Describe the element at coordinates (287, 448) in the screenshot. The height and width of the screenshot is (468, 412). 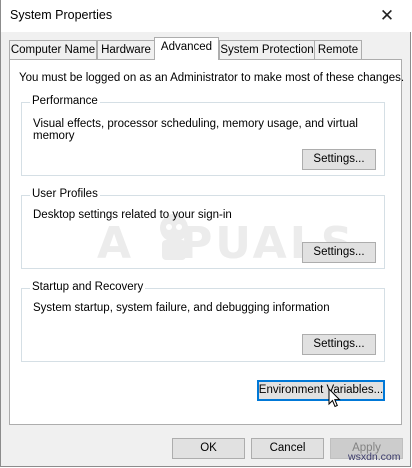
I see `cancel-button: Cancel` at that location.